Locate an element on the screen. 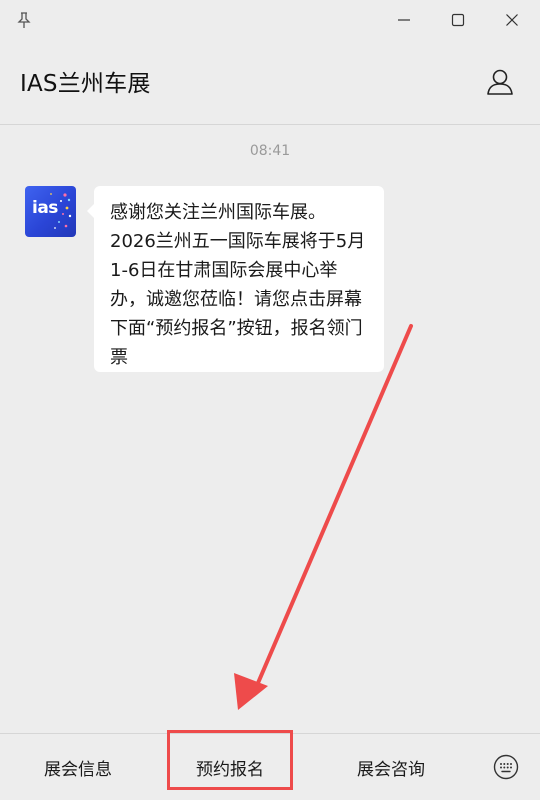  message-timestamp: 08:41 is located at coordinates (270, 151).